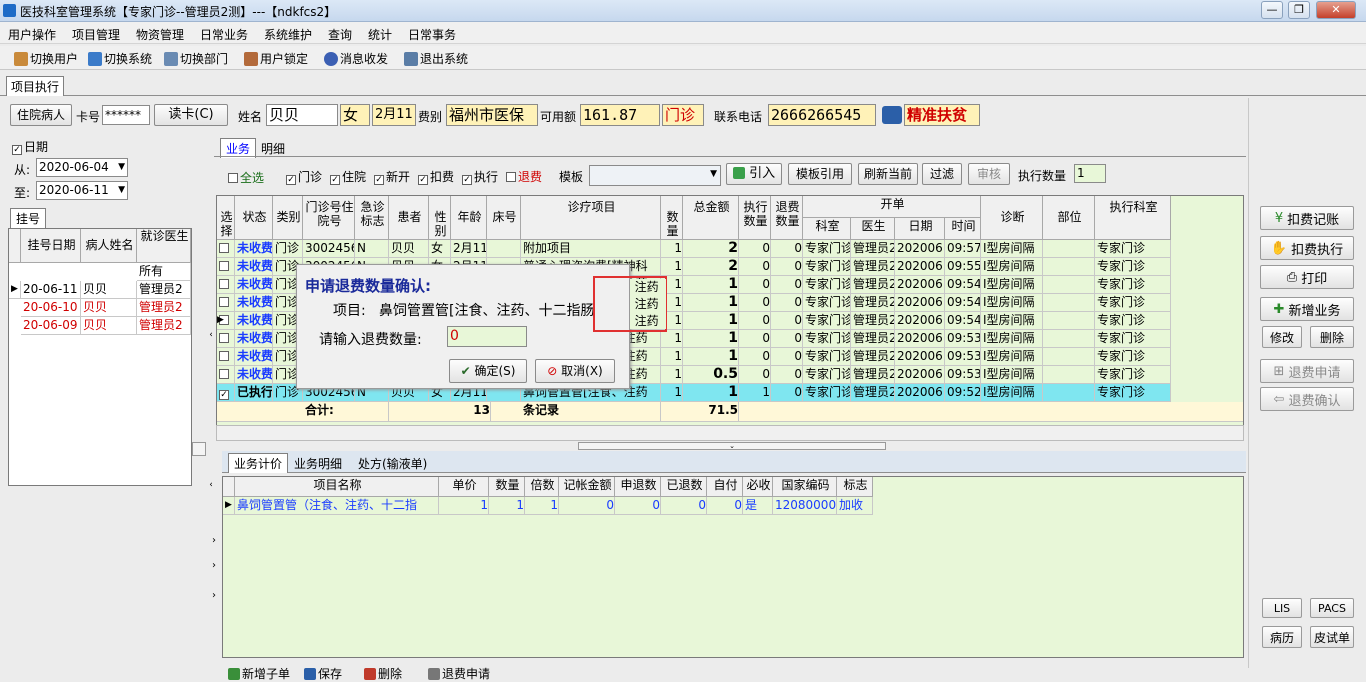 The image size is (1366, 682). I want to click on sub-cell: 是, so click(758, 506).